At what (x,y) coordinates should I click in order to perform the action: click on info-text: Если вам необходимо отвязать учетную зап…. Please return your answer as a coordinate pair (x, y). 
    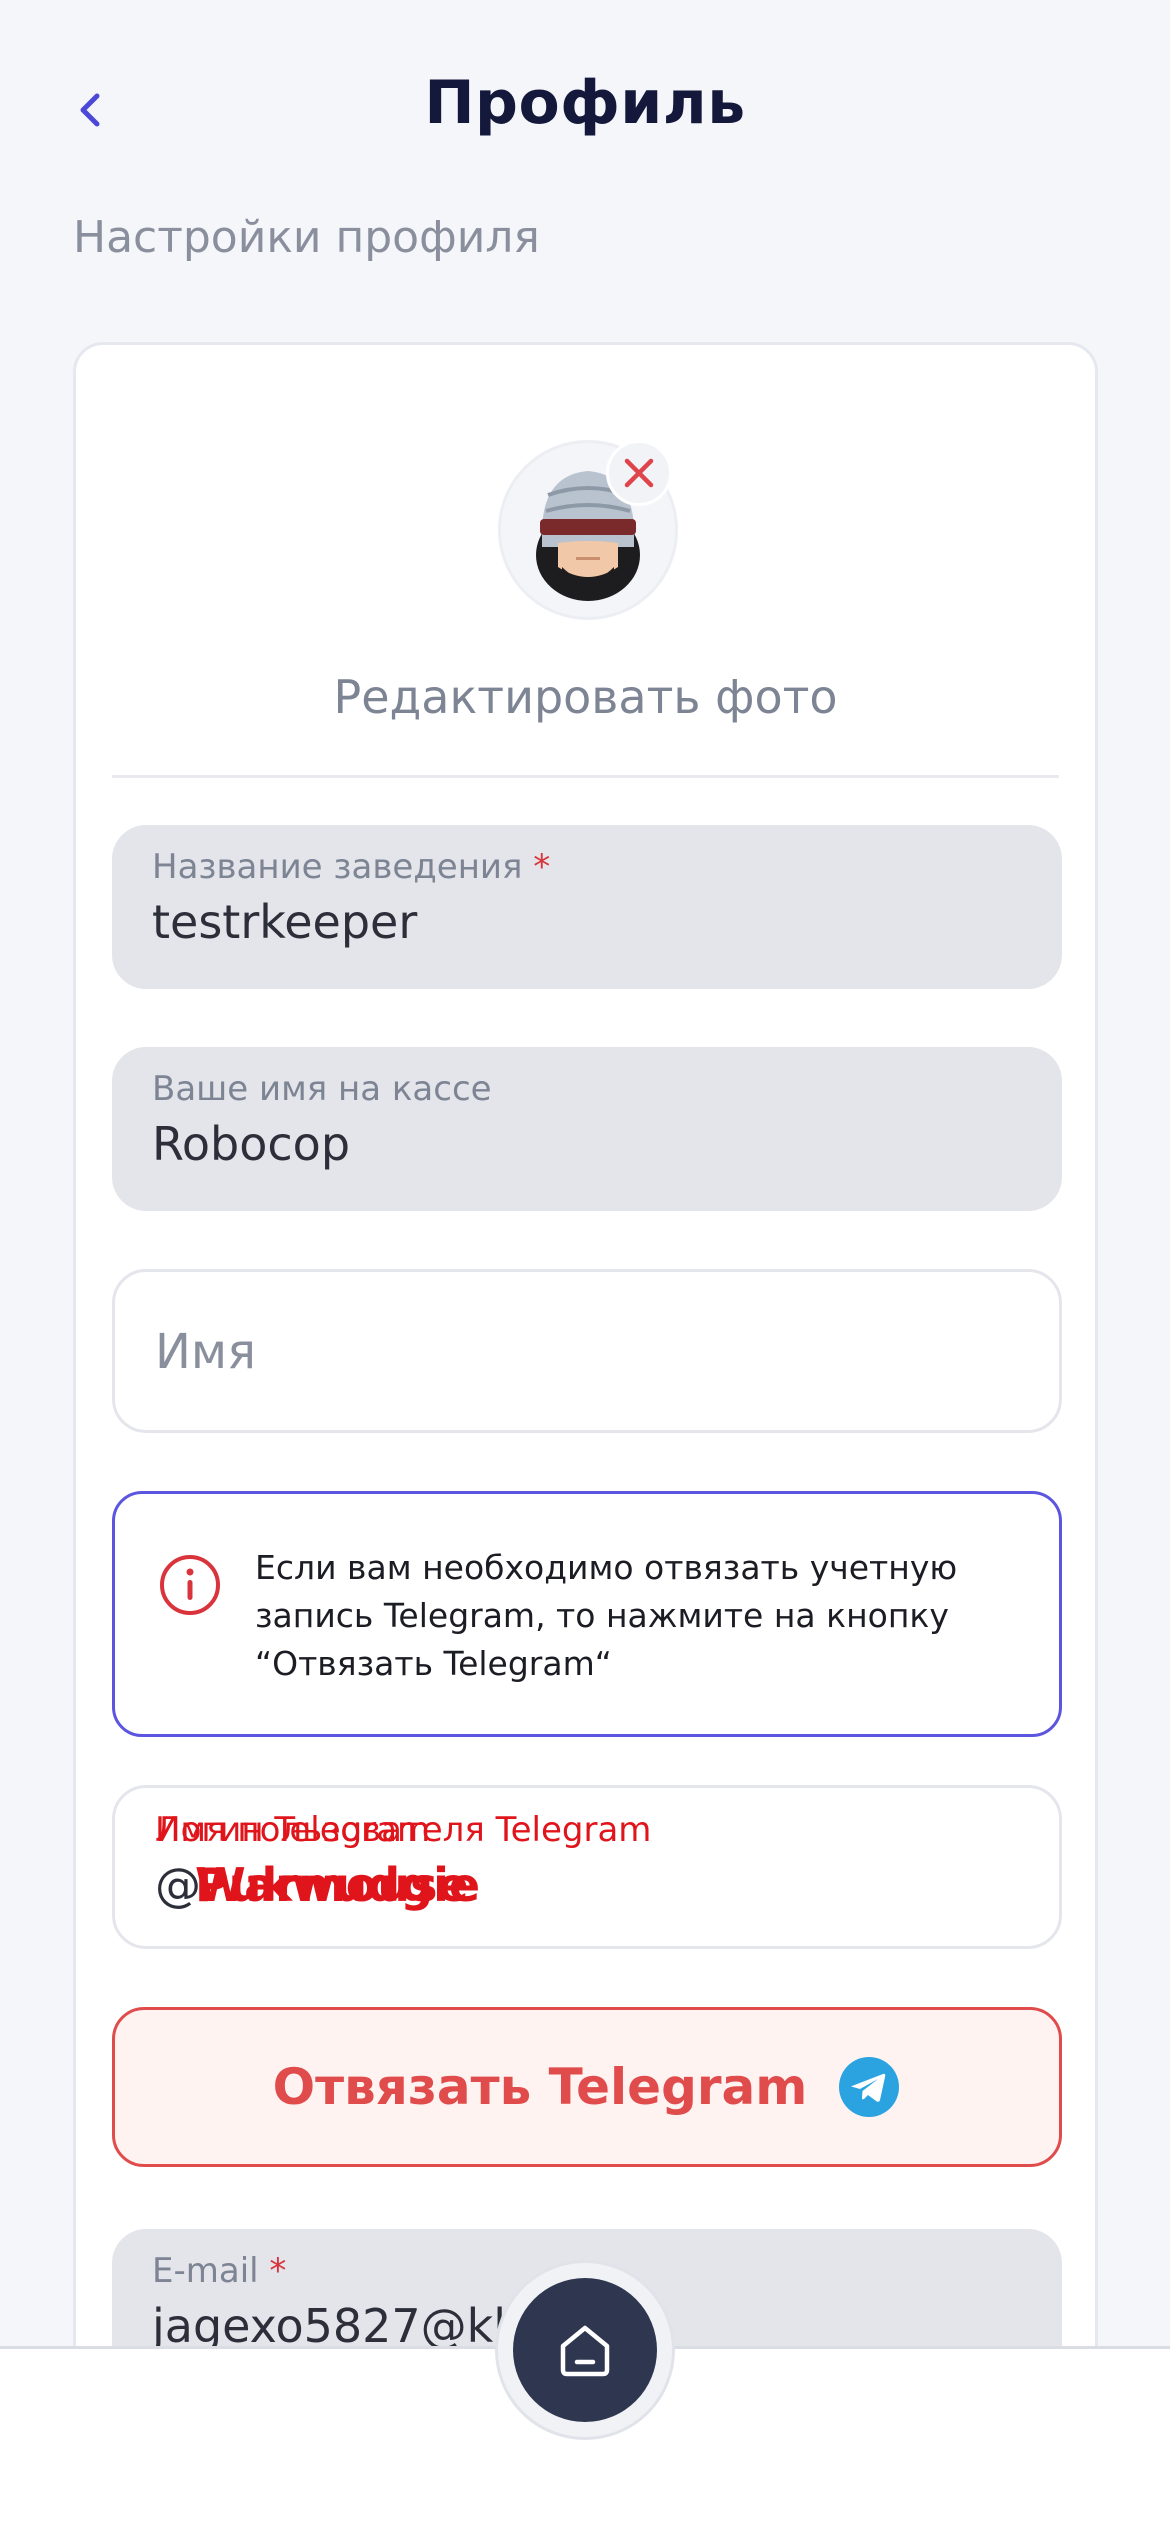
    Looking at the image, I should click on (606, 1615).